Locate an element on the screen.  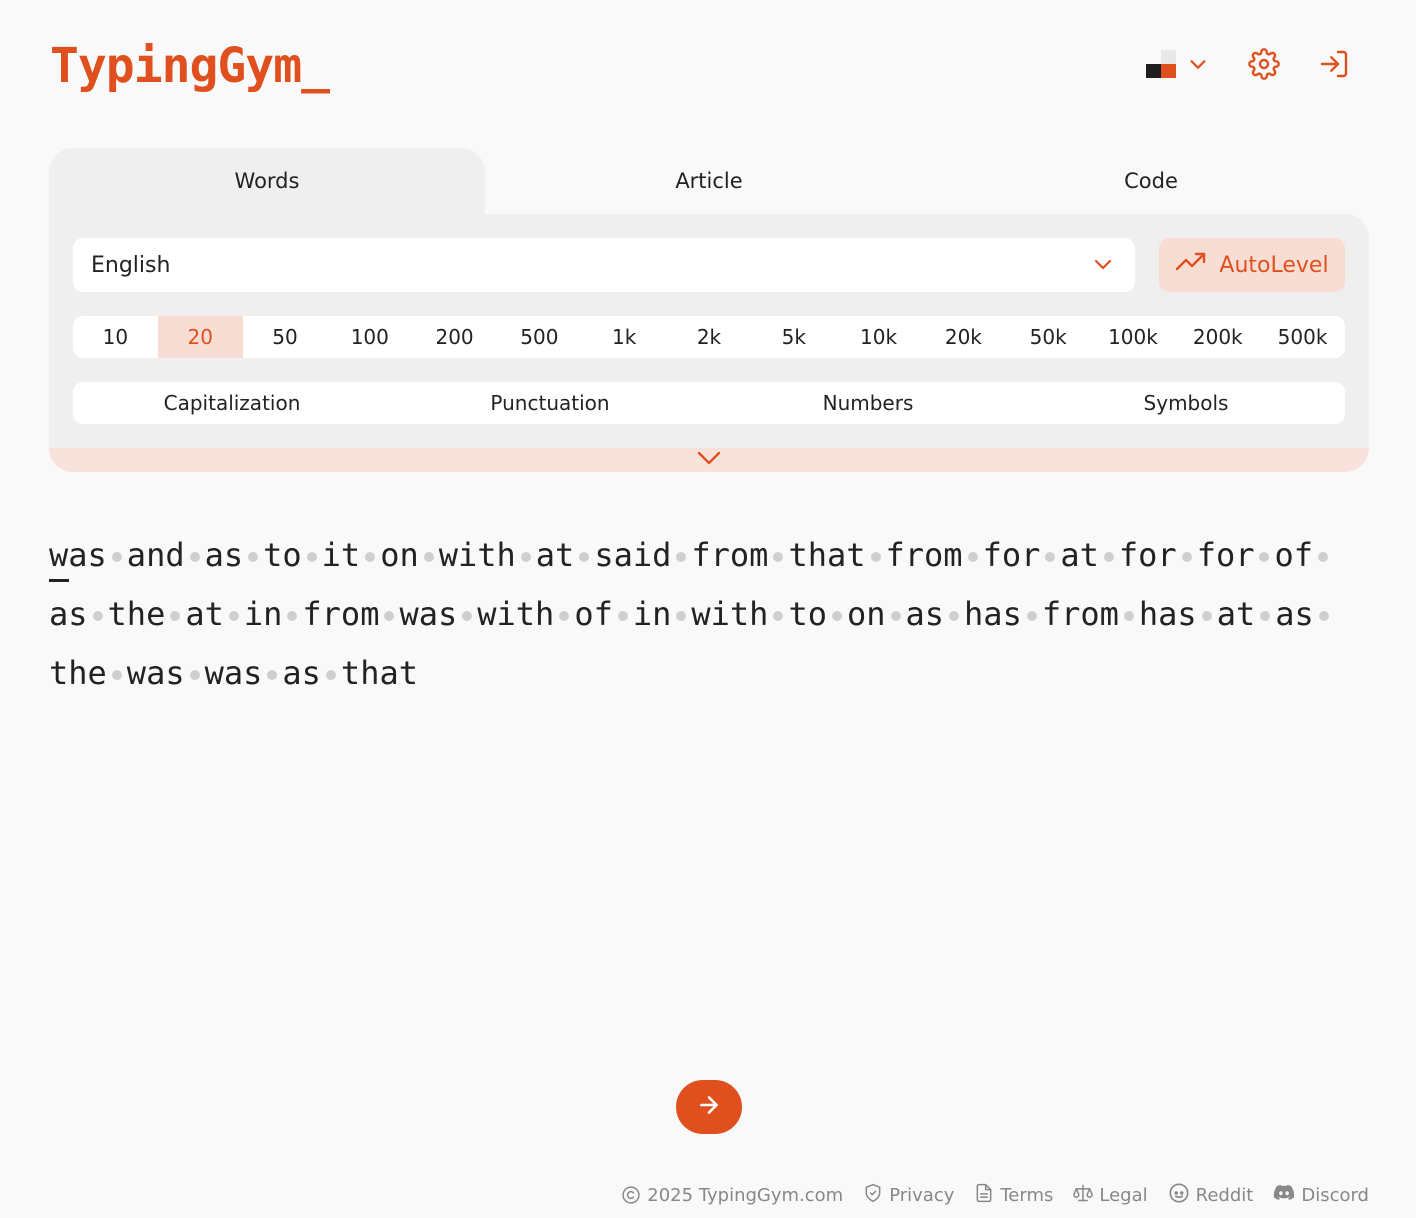
typing-word: for is located at coordinates (1011, 555).